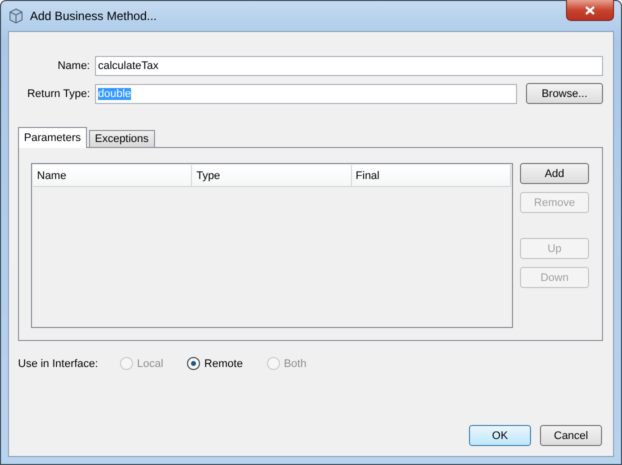 The height and width of the screenshot is (465, 622). What do you see at coordinates (59, 364) in the screenshot?
I see `interface-label: Use in Interface:` at bounding box center [59, 364].